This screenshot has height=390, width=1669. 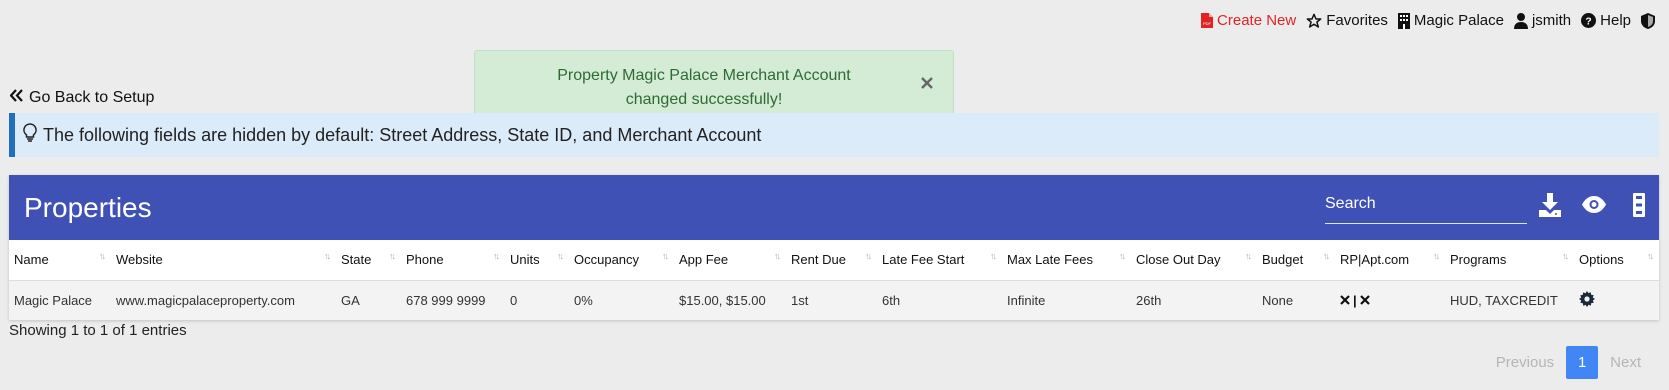 What do you see at coordinates (453, 260) in the screenshot?
I see `column-header-phone: Phone ↑↓` at bounding box center [453, 260].